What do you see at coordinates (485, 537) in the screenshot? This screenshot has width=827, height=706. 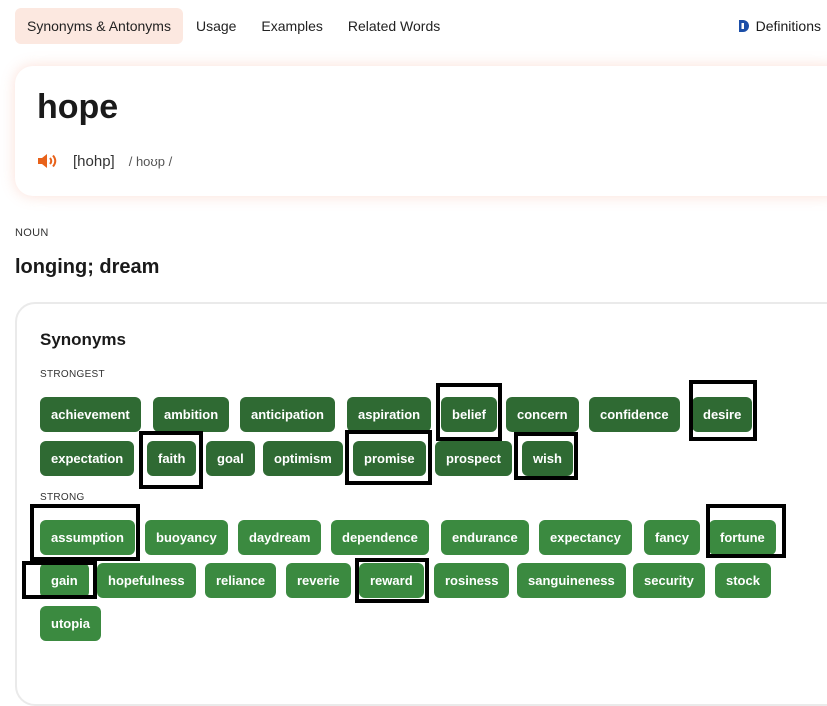 I see `synonym-chip: endurance` at bounding box center [485, 537].